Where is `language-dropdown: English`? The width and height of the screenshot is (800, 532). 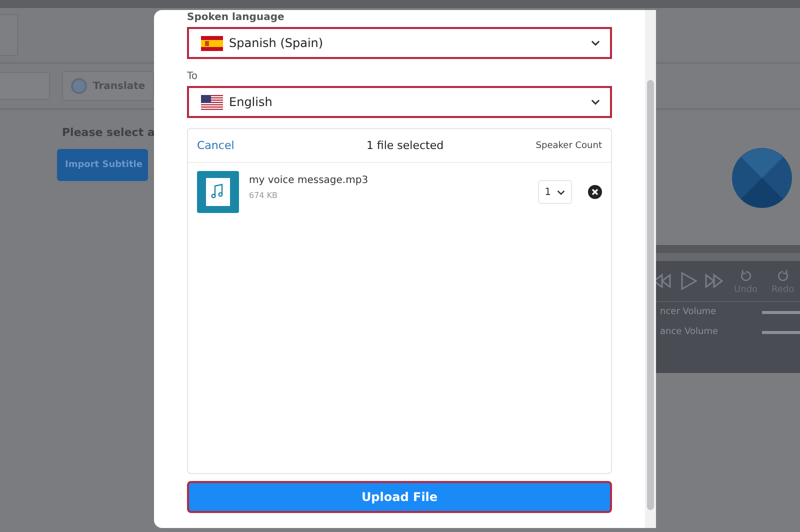 language-dropdown: English is located at coordinates (399, 102).